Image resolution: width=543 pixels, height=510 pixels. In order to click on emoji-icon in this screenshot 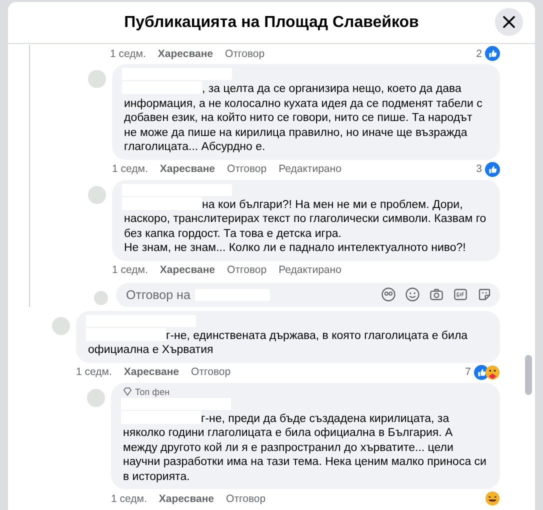, I will do `click(412, 294)`.